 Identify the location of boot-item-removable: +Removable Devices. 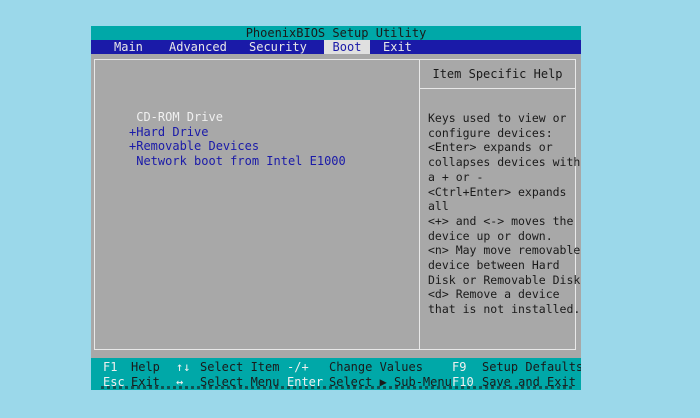
(237, 146).